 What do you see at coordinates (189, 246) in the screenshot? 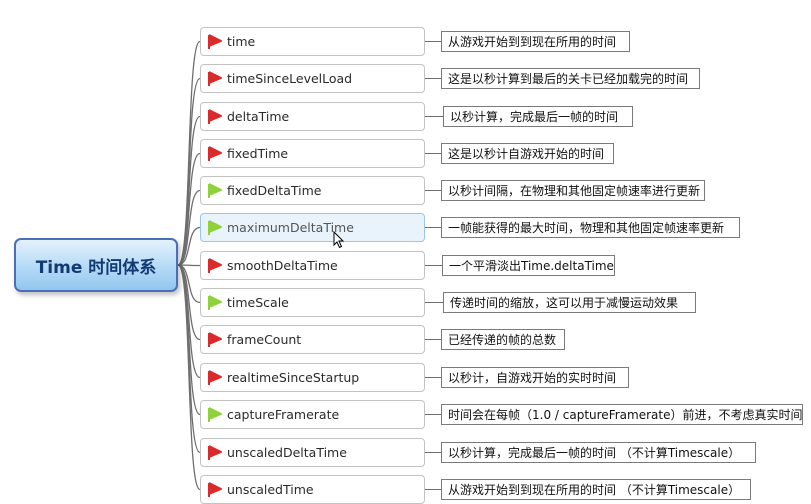
I see `connector-root-maximumDeltaTime` at bounding box center [189, 246].